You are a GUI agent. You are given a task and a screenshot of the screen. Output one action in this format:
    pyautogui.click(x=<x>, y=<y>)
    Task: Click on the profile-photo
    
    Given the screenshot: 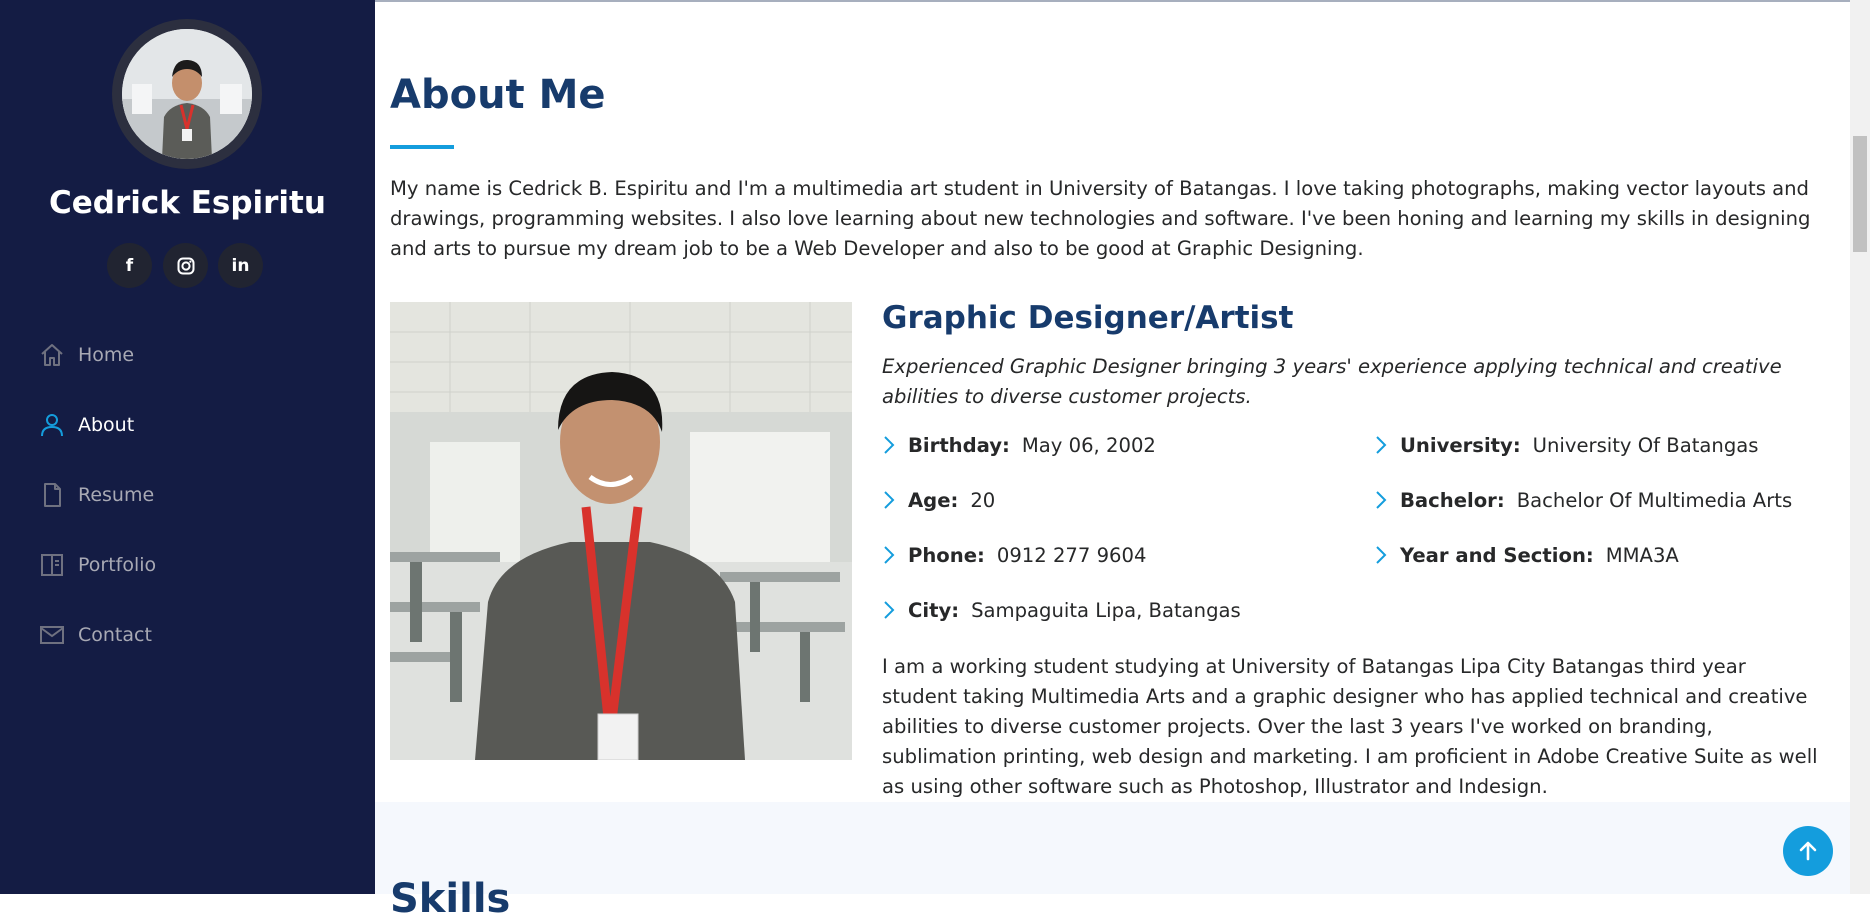 What is the action you would take?
    pyautogui.click(x=621, y=531)
    